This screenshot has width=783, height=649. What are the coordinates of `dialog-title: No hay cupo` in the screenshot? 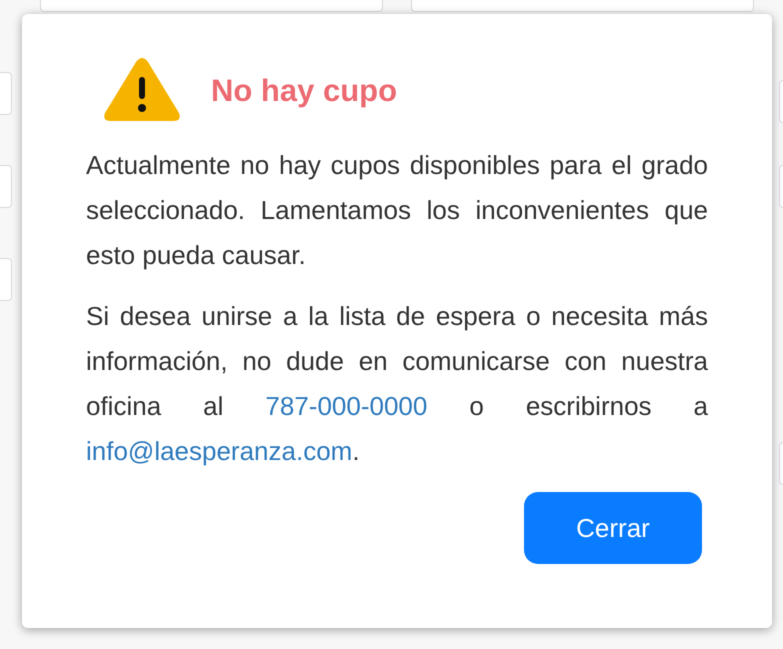 It's located at (304, 91).